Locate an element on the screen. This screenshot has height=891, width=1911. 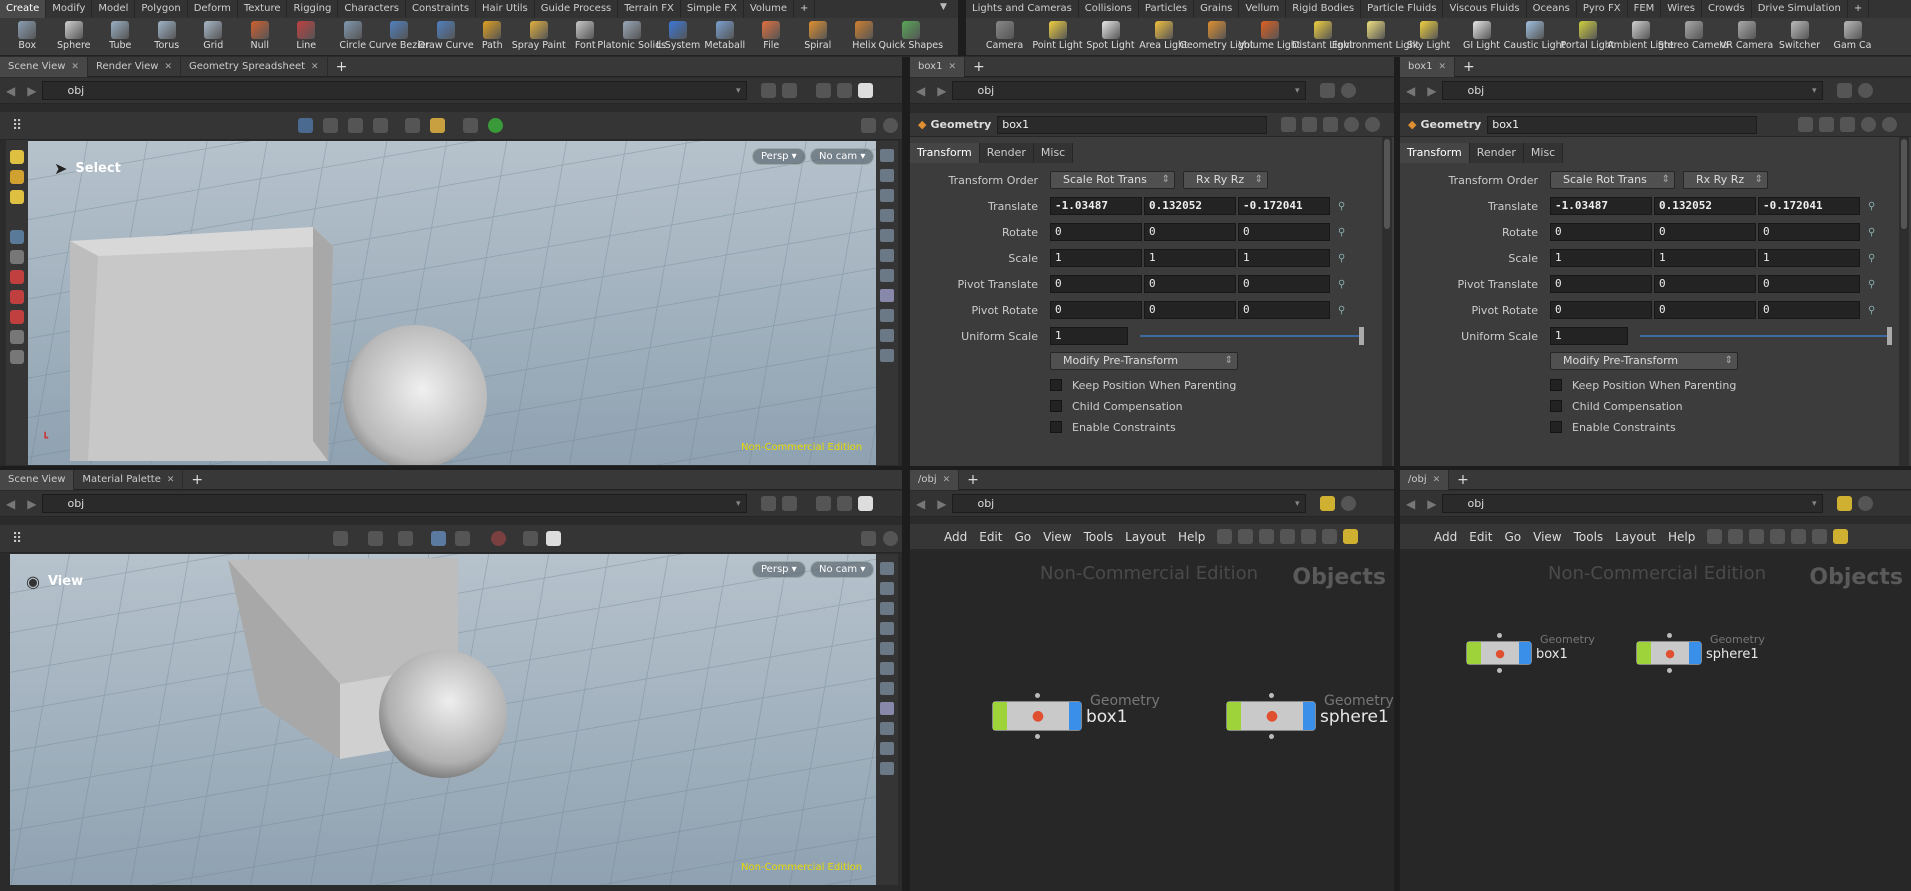
add-tab-icon: + is located at coordinates (342, 67).